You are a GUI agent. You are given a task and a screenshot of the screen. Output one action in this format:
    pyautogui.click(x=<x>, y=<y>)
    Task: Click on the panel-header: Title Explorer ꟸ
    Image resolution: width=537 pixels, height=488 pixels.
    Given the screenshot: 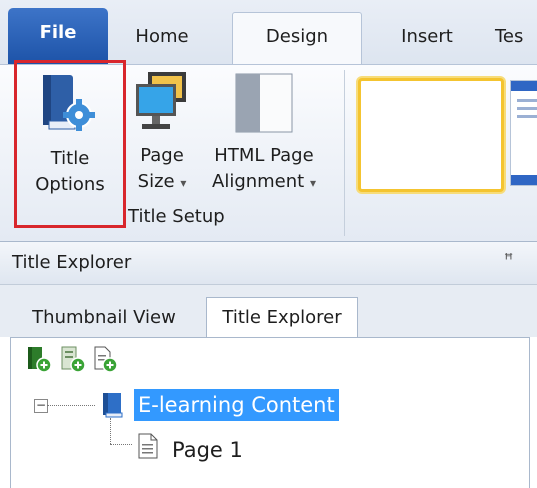 What is the action you would take?
    pyautogui.click(x=268, y=263)
    